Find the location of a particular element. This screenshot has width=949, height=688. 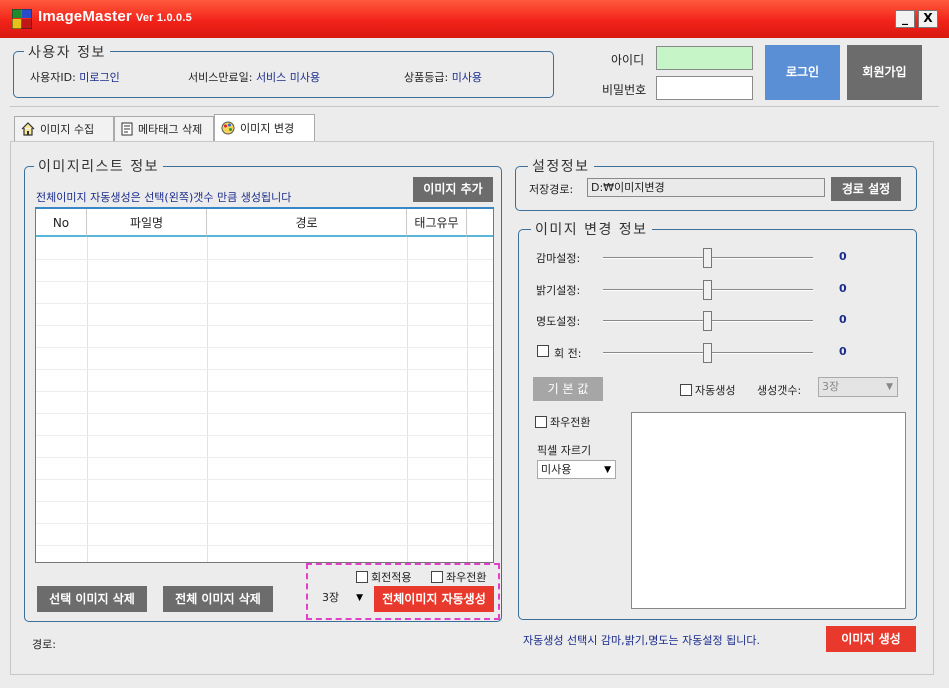

rotate-apply-check is located at coordinates (362, 577).